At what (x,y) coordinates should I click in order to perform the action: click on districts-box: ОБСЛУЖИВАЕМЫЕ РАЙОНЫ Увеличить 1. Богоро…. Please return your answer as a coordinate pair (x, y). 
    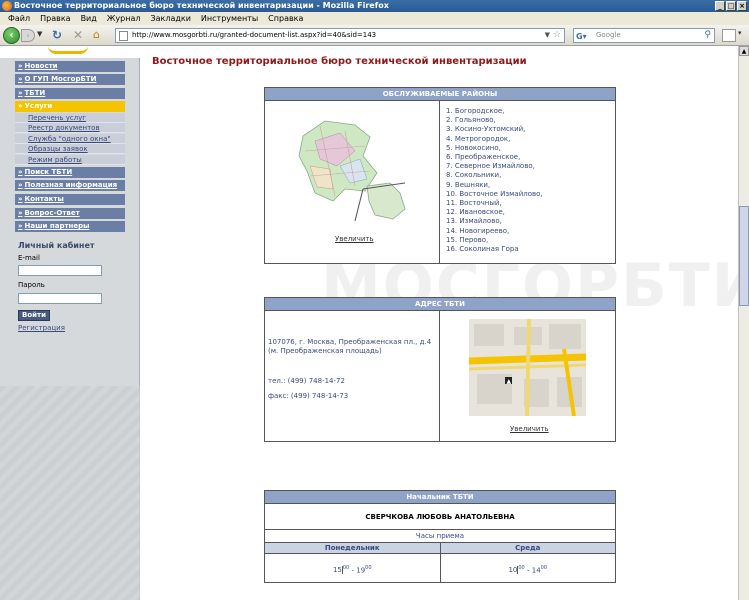
    Looking at the image, I should click on (440, 175).